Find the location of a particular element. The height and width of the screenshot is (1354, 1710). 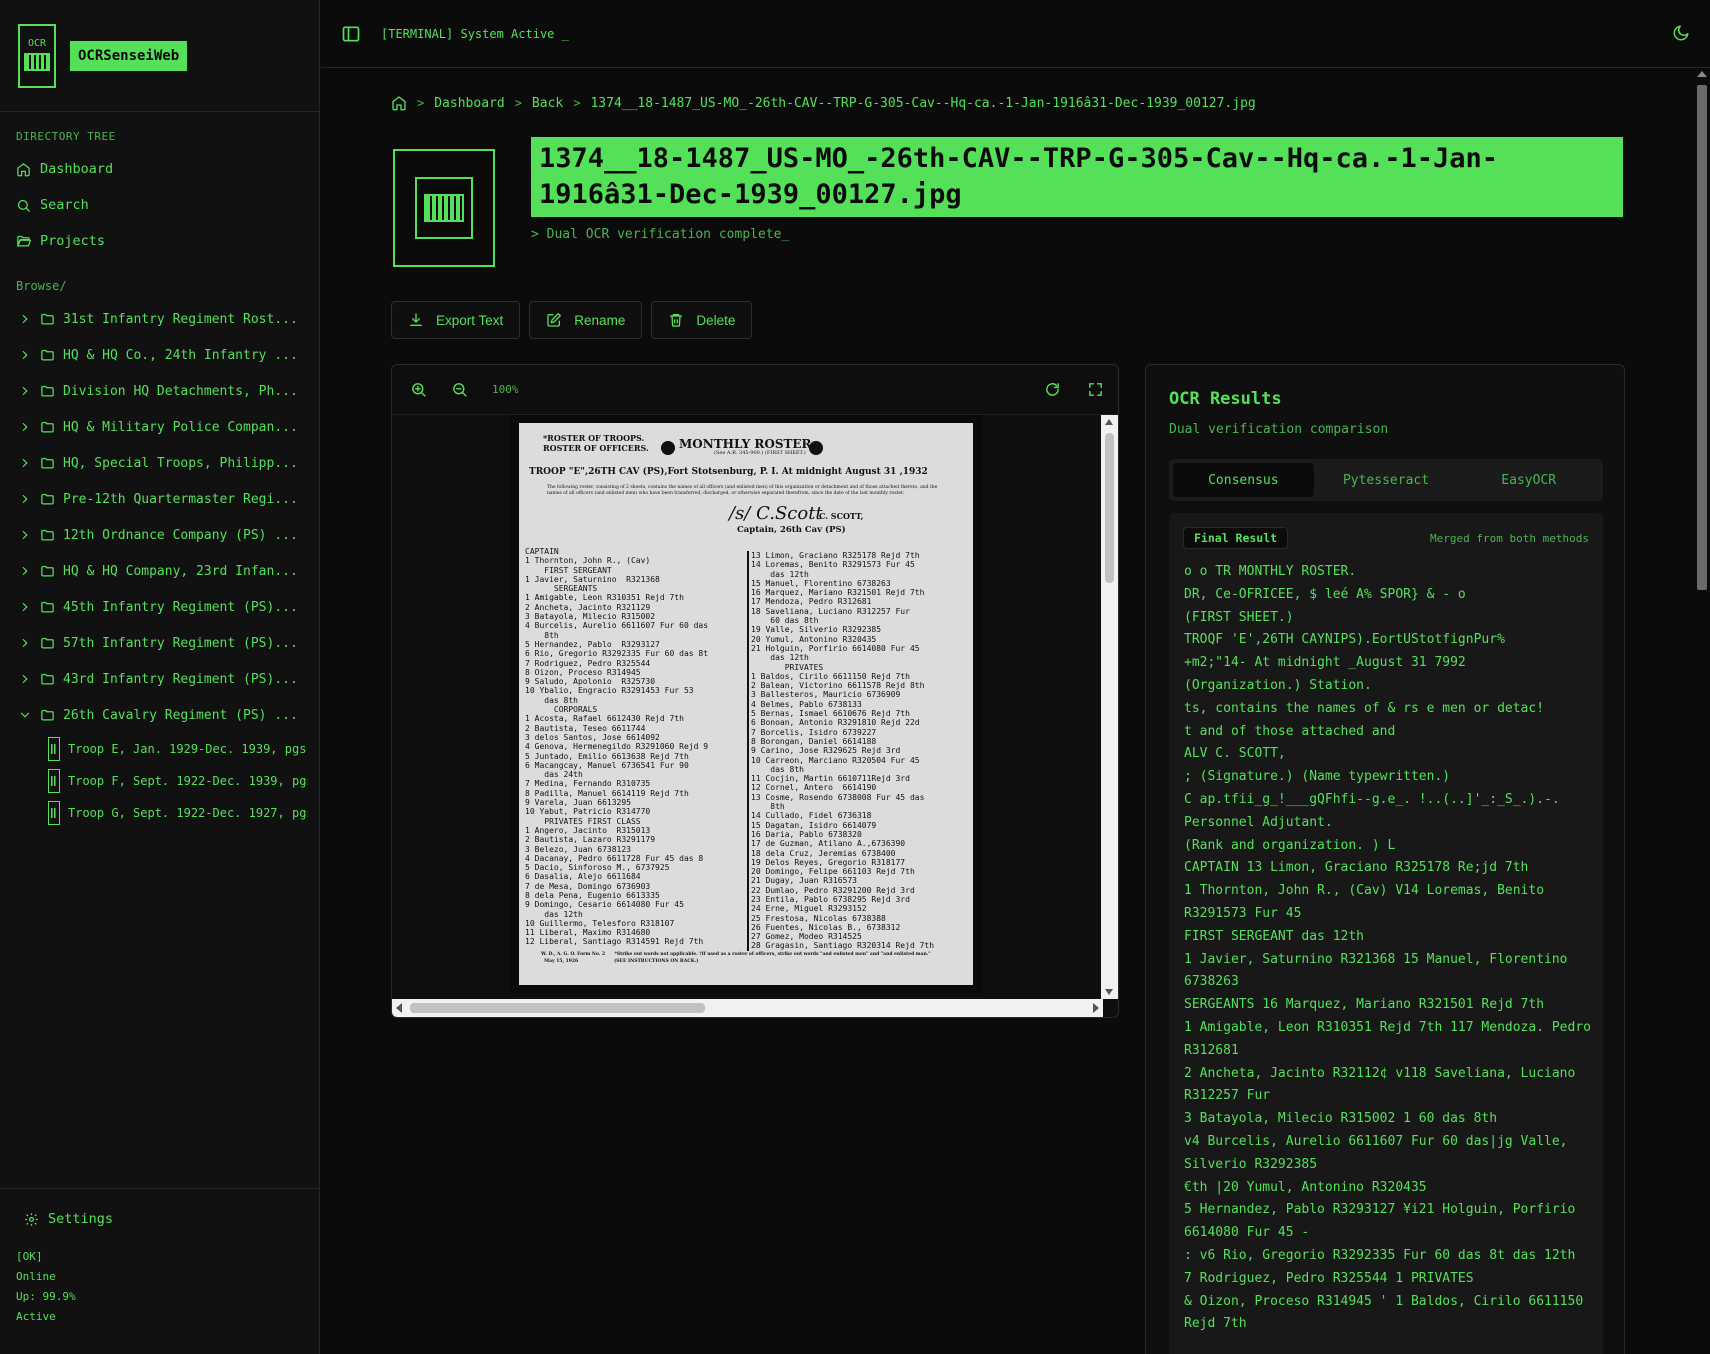

folder-open-icon is located at coordinates (24, 240).